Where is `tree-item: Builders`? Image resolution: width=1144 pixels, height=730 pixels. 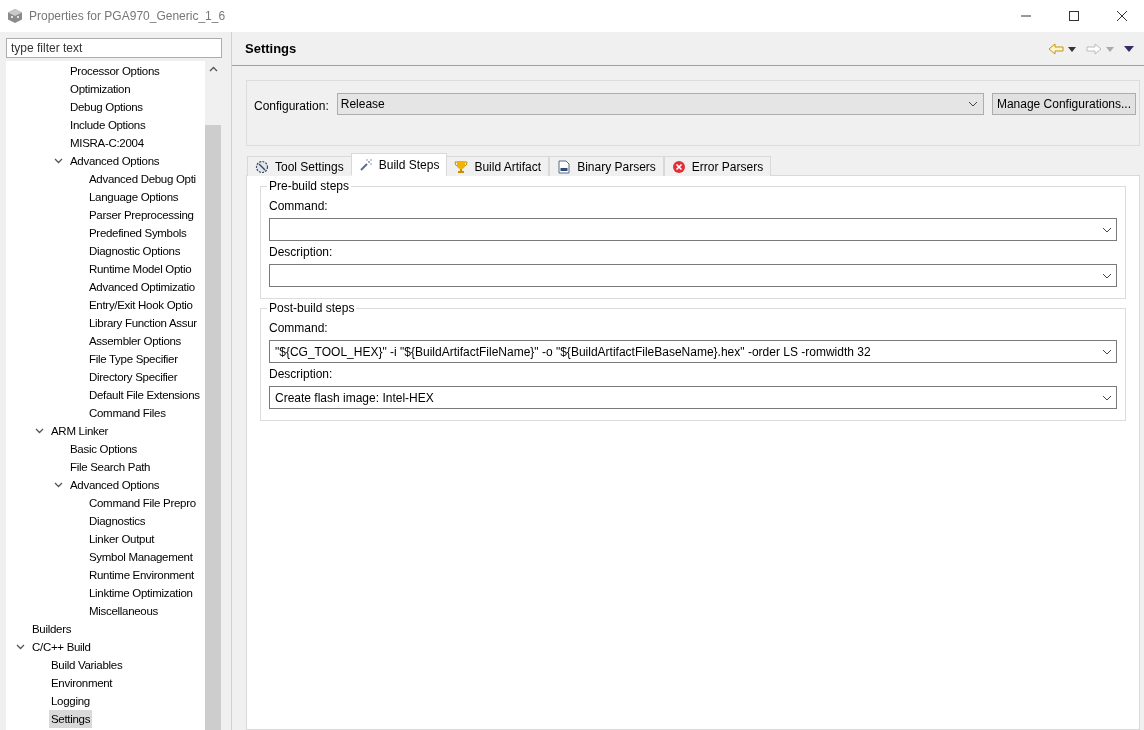
tree-item: Builders is located at coordinates (52, 629).